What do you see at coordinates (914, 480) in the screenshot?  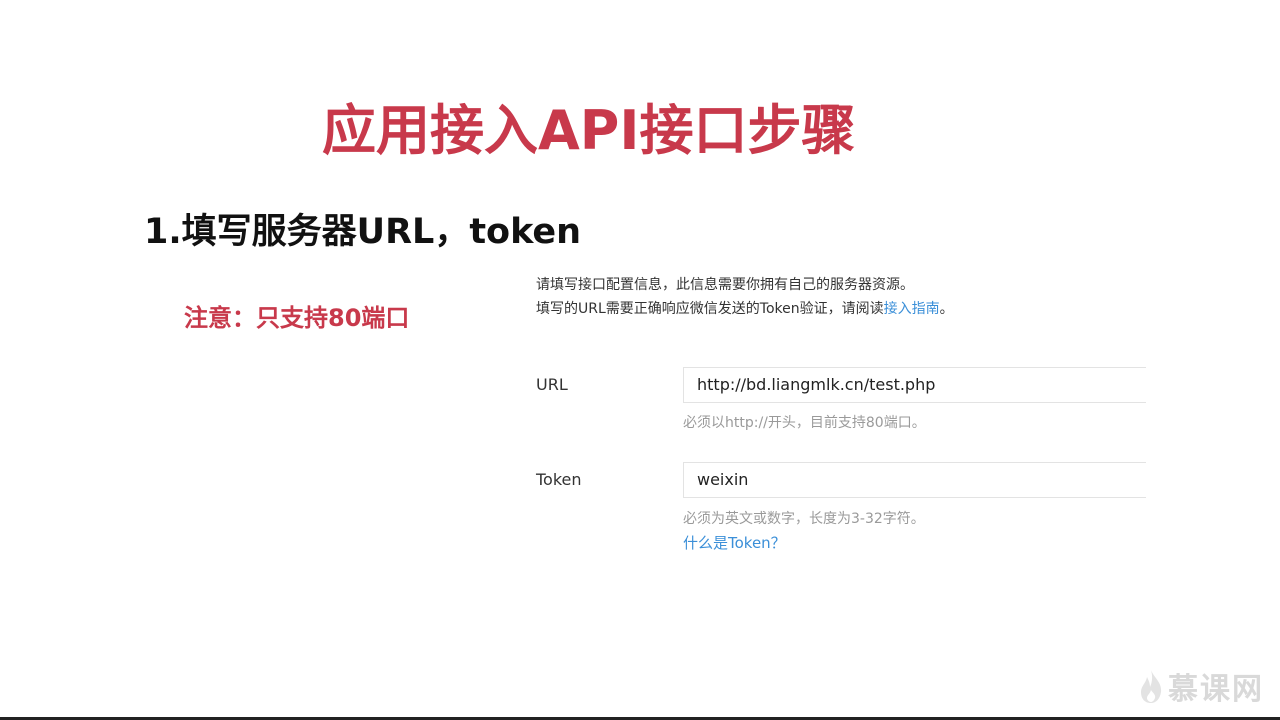 I see `token-input: weixin` at bounding box center [914, 480].